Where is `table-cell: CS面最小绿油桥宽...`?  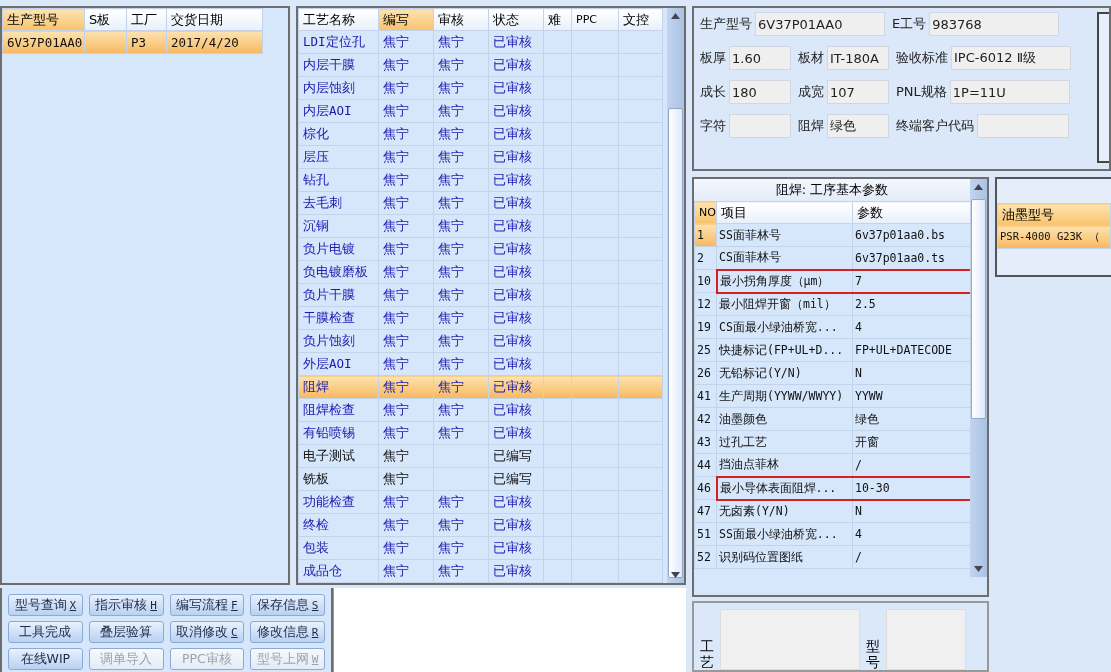
table-cell: CS面最小绿油桥宽... is located at coordinates (784, 327).